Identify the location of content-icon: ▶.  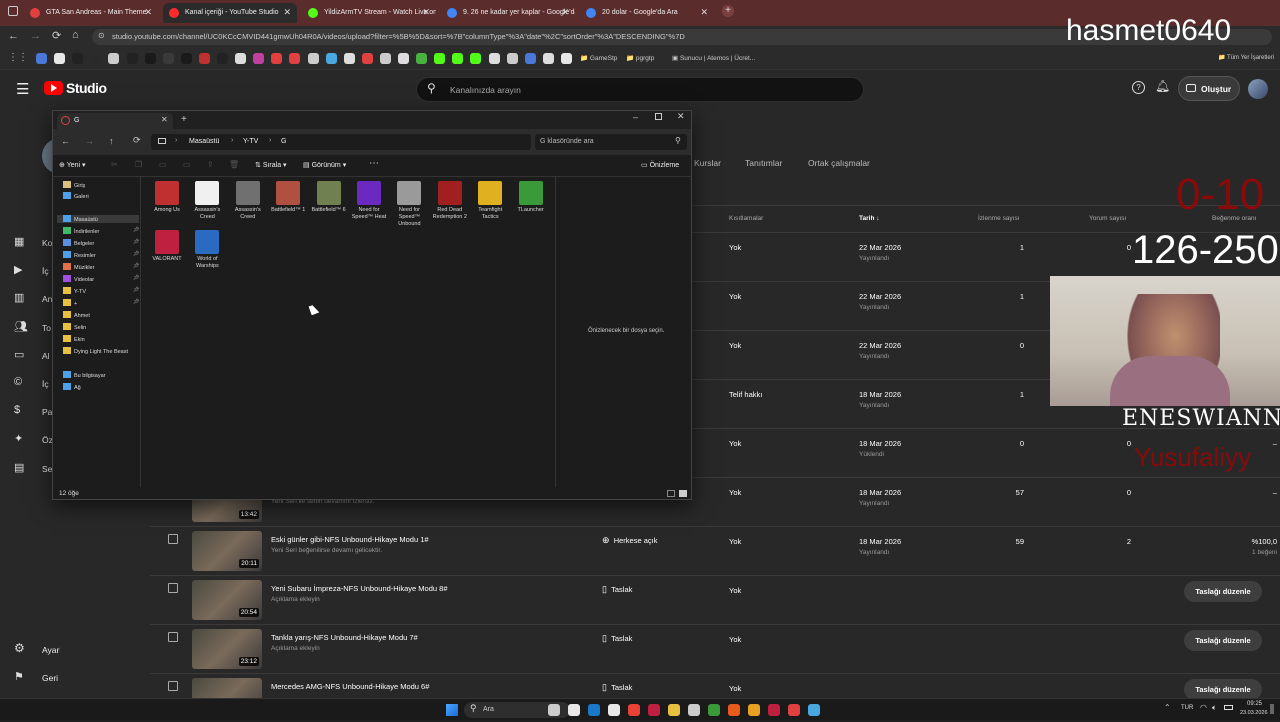
(18, 269).